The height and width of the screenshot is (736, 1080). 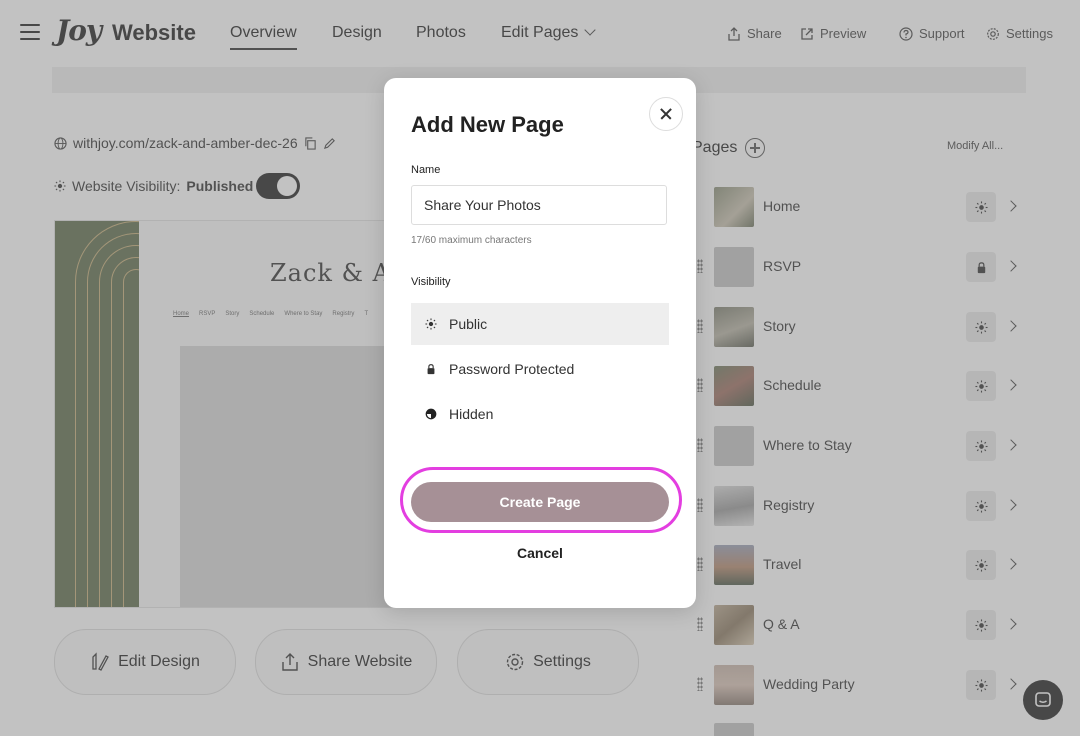 What do you see at coordinates (539, 205) in the screenshot?
I see `page-name-input` at bounding box center [539, 205].